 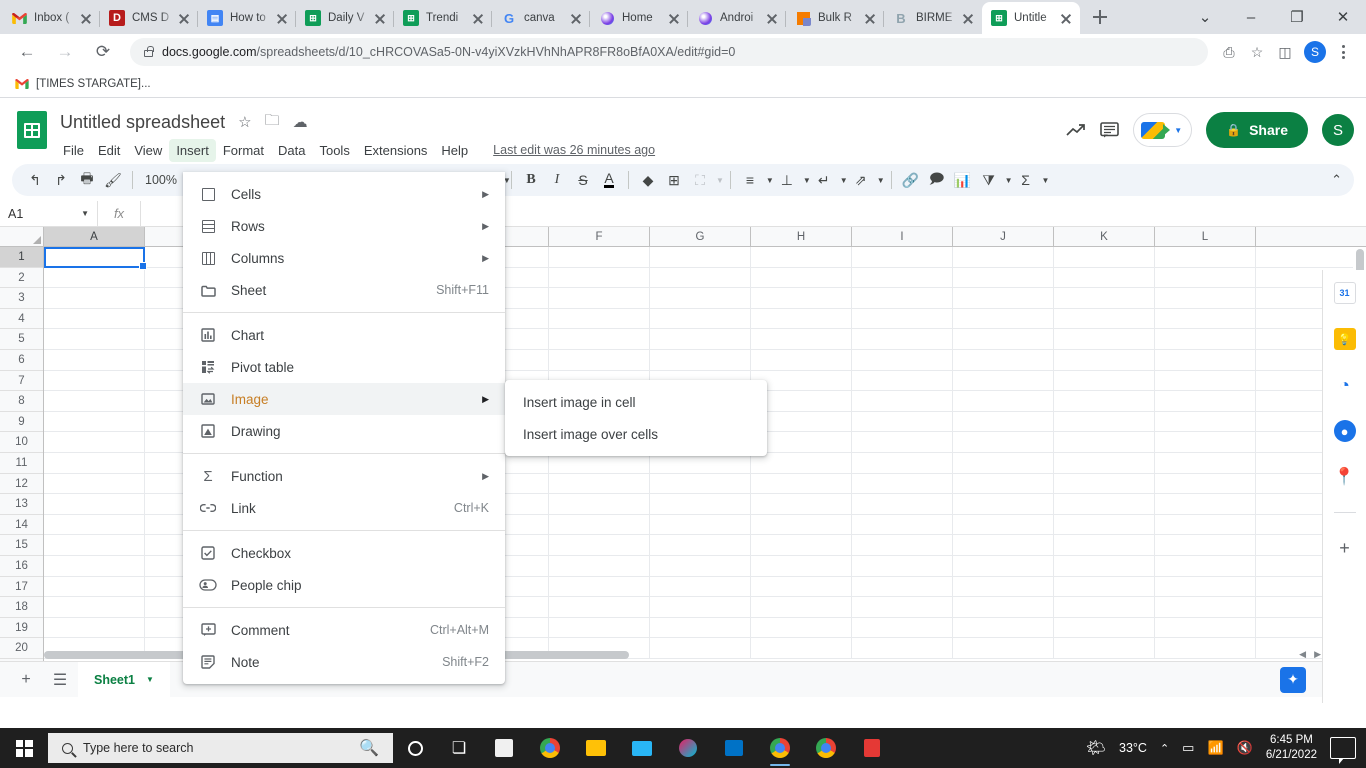 I want to click on row-header: 11, so click(x=21, y=463).